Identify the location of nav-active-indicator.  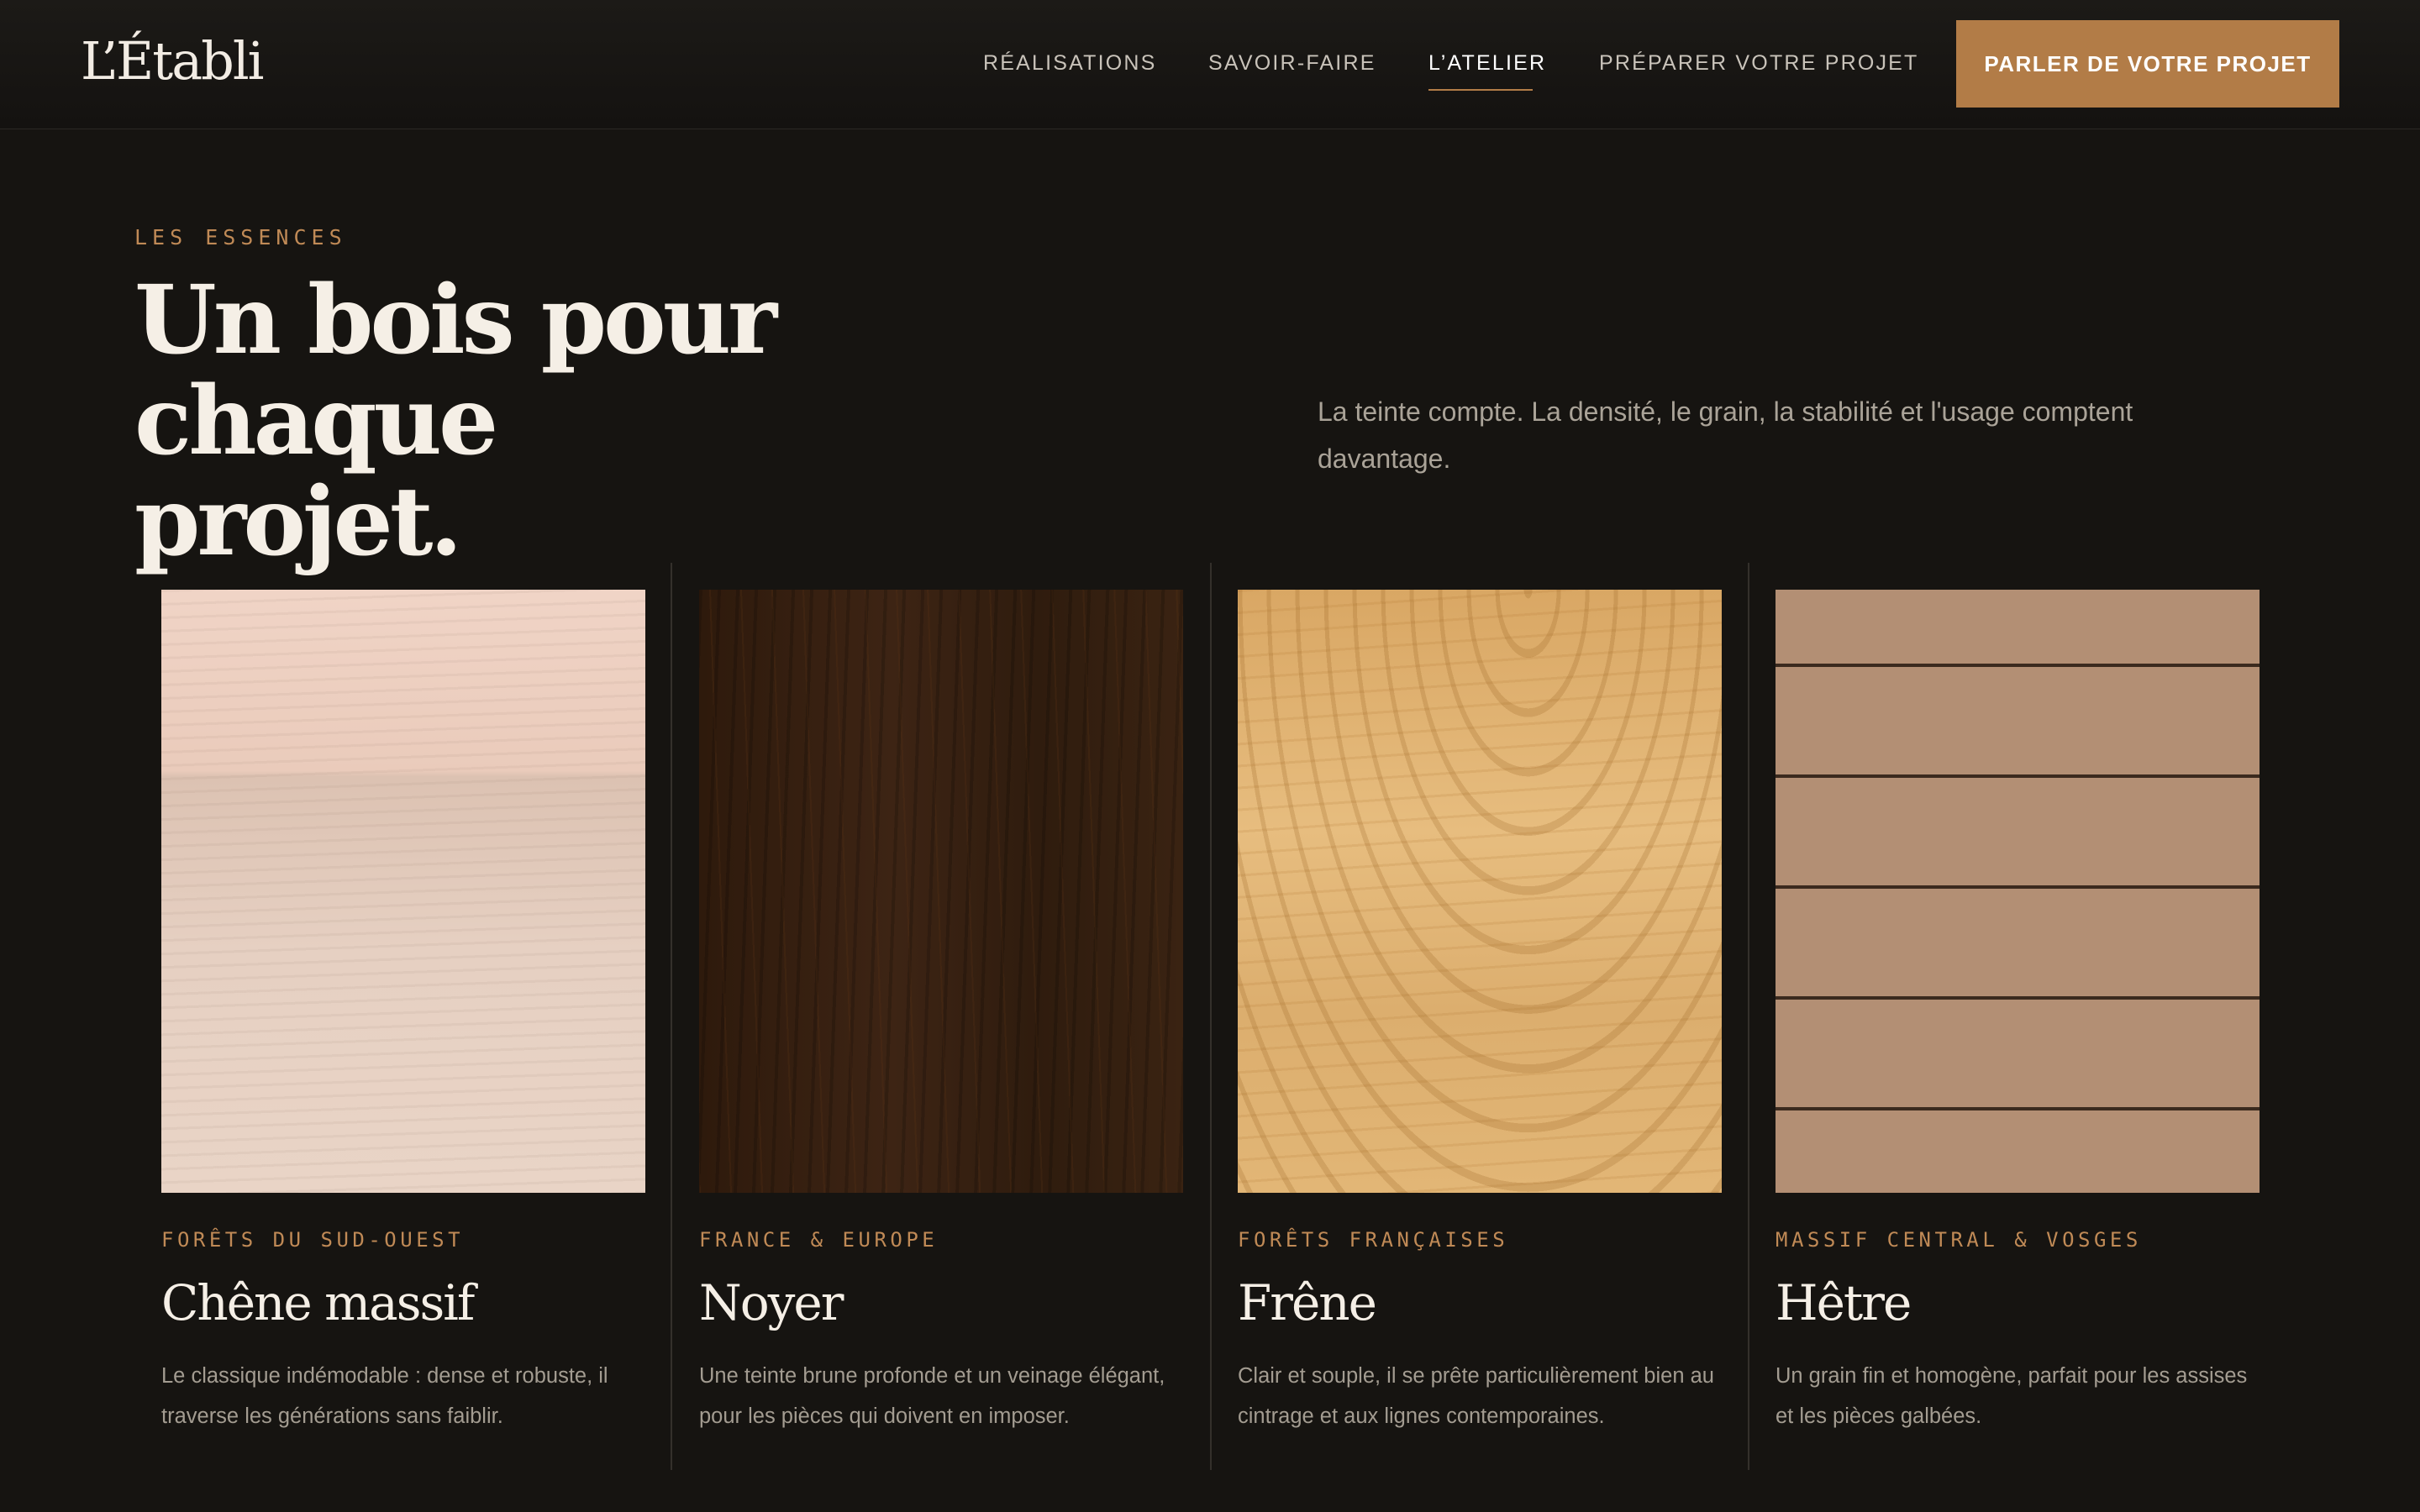
(1480, 90).